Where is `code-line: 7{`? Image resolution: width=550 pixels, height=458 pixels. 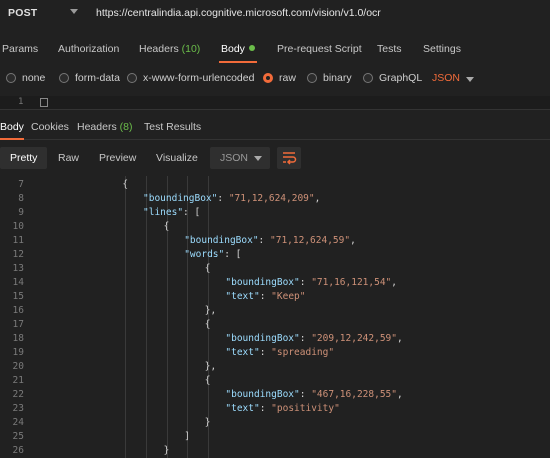 code-line: 7{ is located at coordinates (275, 185).